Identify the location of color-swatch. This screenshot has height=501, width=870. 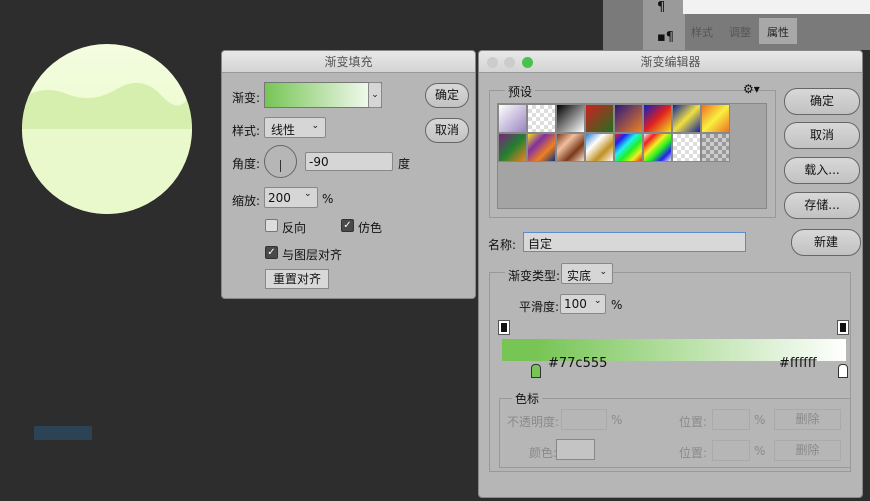
(575, 449).